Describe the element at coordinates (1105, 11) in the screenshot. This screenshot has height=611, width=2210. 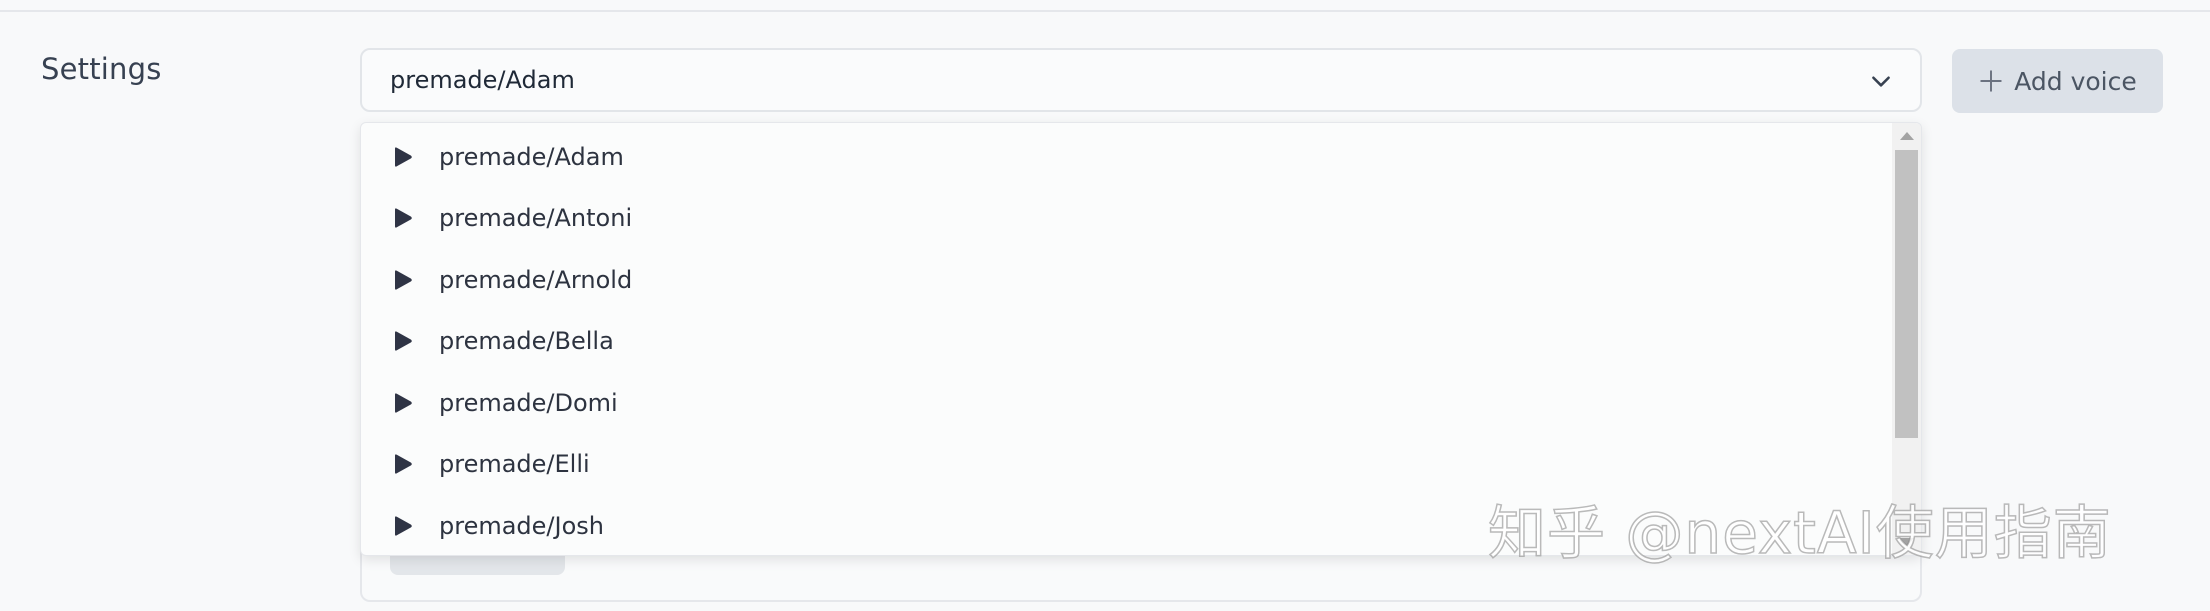
I see `top-divider` at that location.